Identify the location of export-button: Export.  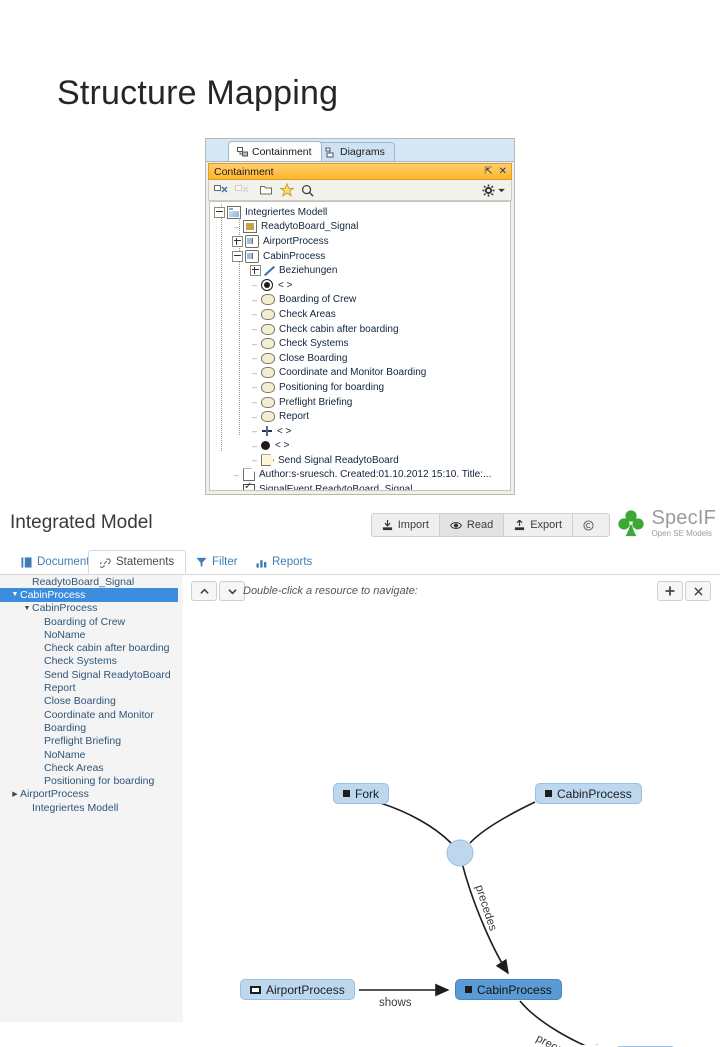
(537, 525).